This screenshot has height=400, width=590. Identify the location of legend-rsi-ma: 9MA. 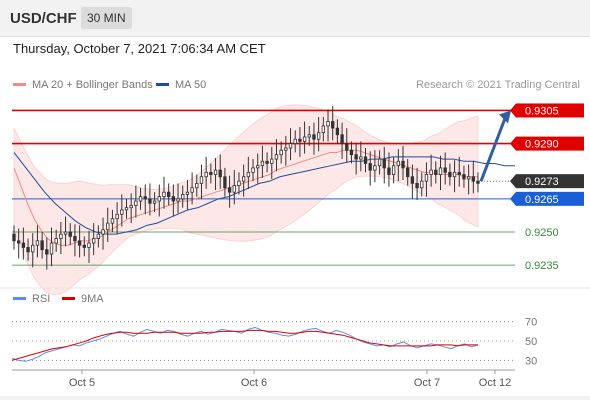
(83, 299).